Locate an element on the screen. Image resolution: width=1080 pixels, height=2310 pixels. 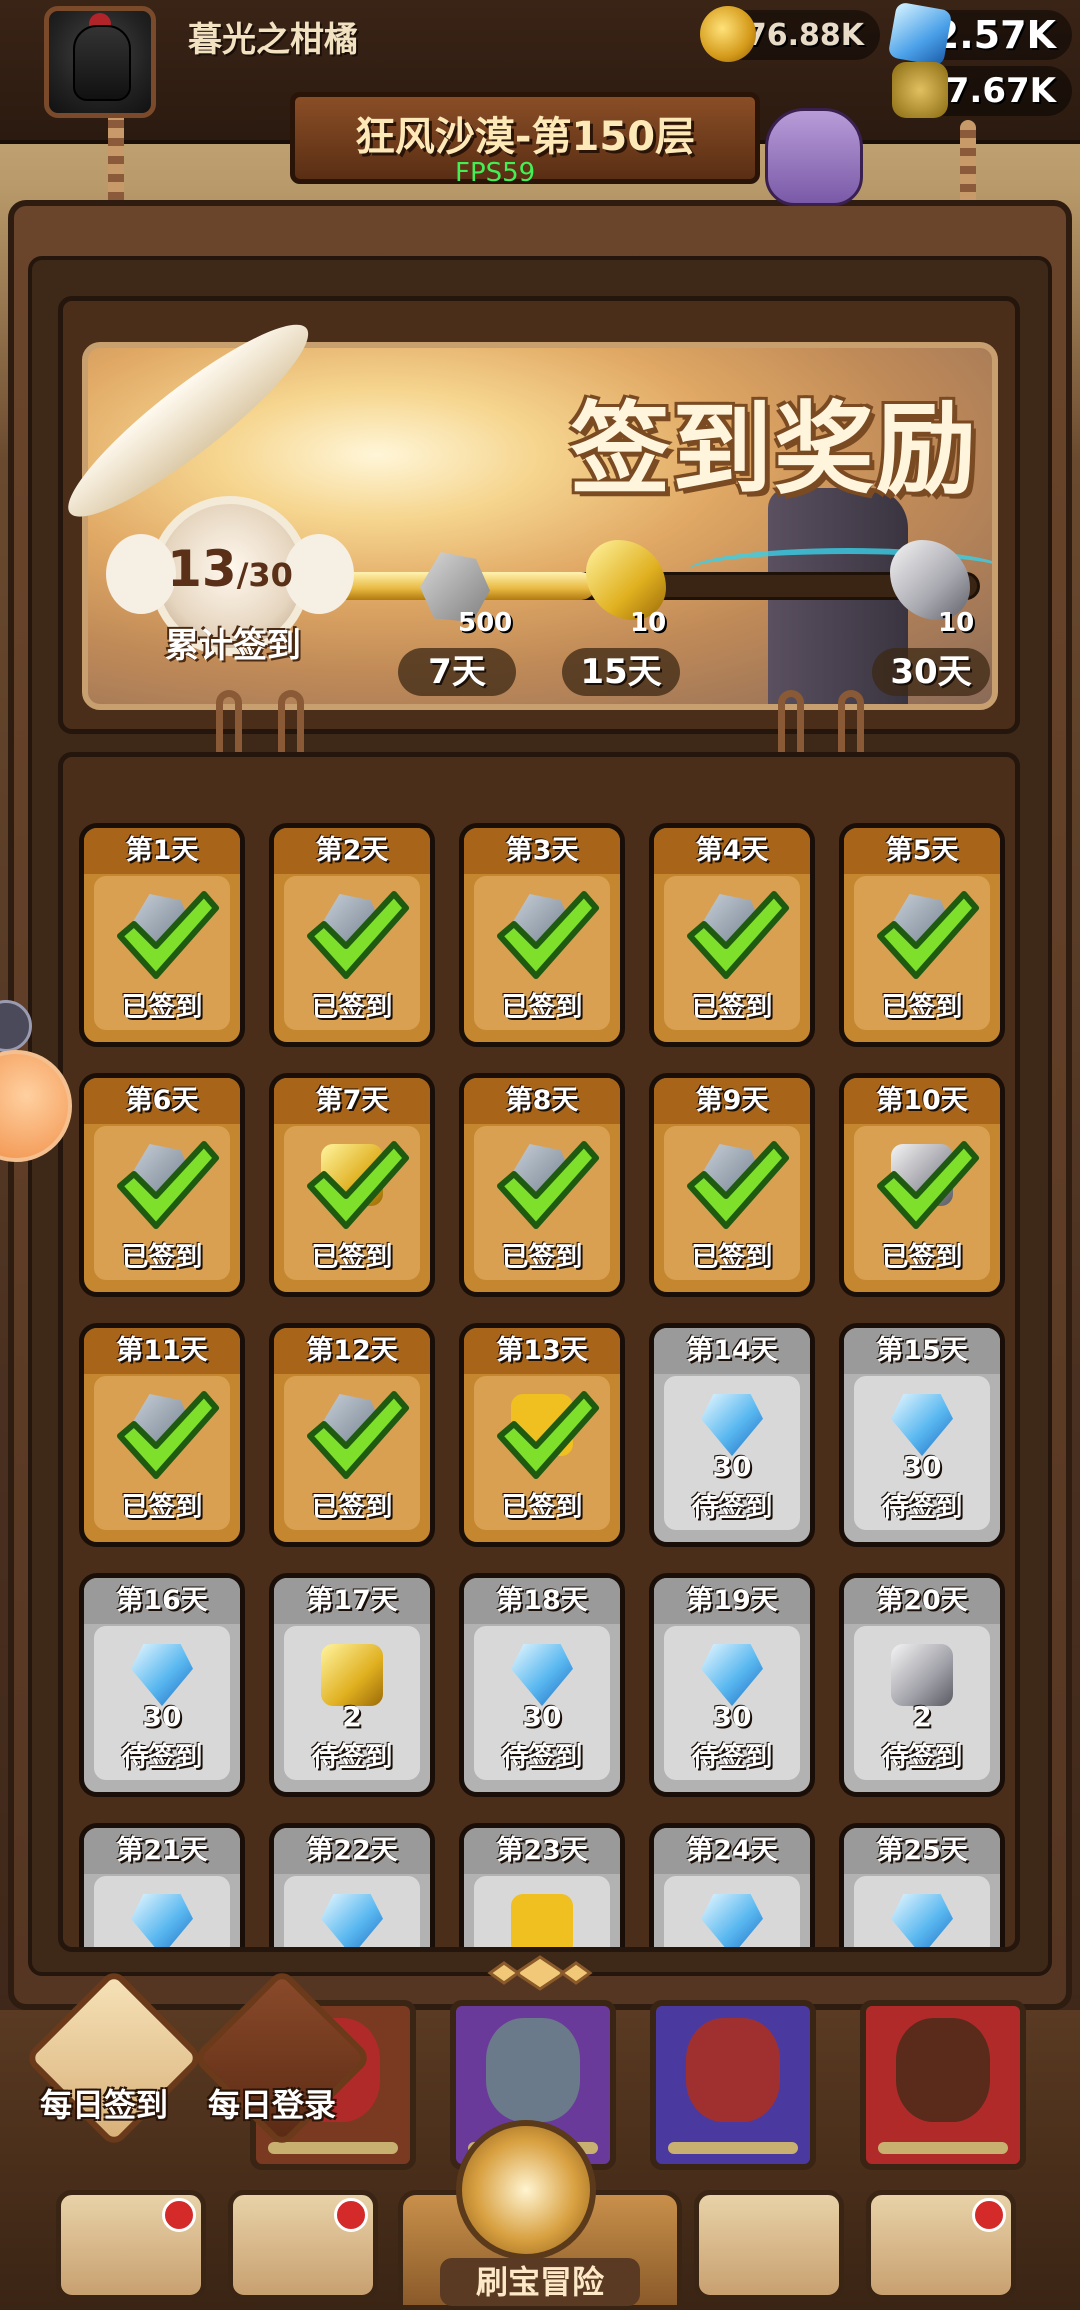
day-cell: 第20天 2 待签到 is located at coordinates (922, 1685).